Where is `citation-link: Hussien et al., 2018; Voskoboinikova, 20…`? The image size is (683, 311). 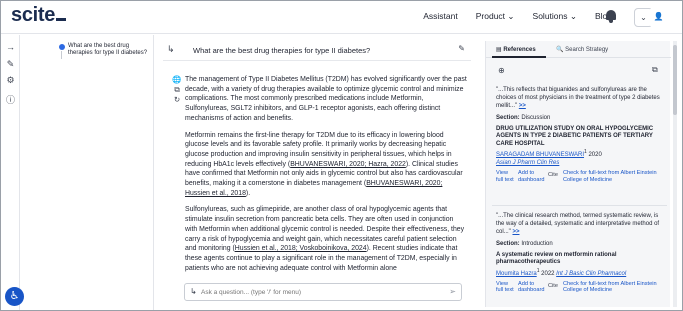 citation-link: Hussien et al., 2018; Voskoboinikova, 20… is located at coordinates (301, 248).